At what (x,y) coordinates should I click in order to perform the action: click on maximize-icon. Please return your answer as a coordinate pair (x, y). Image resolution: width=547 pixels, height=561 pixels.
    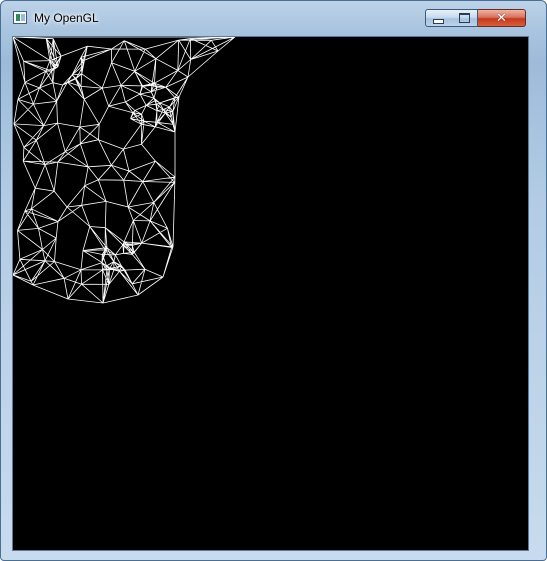
    Looking at the image, I should click on (464, 18).